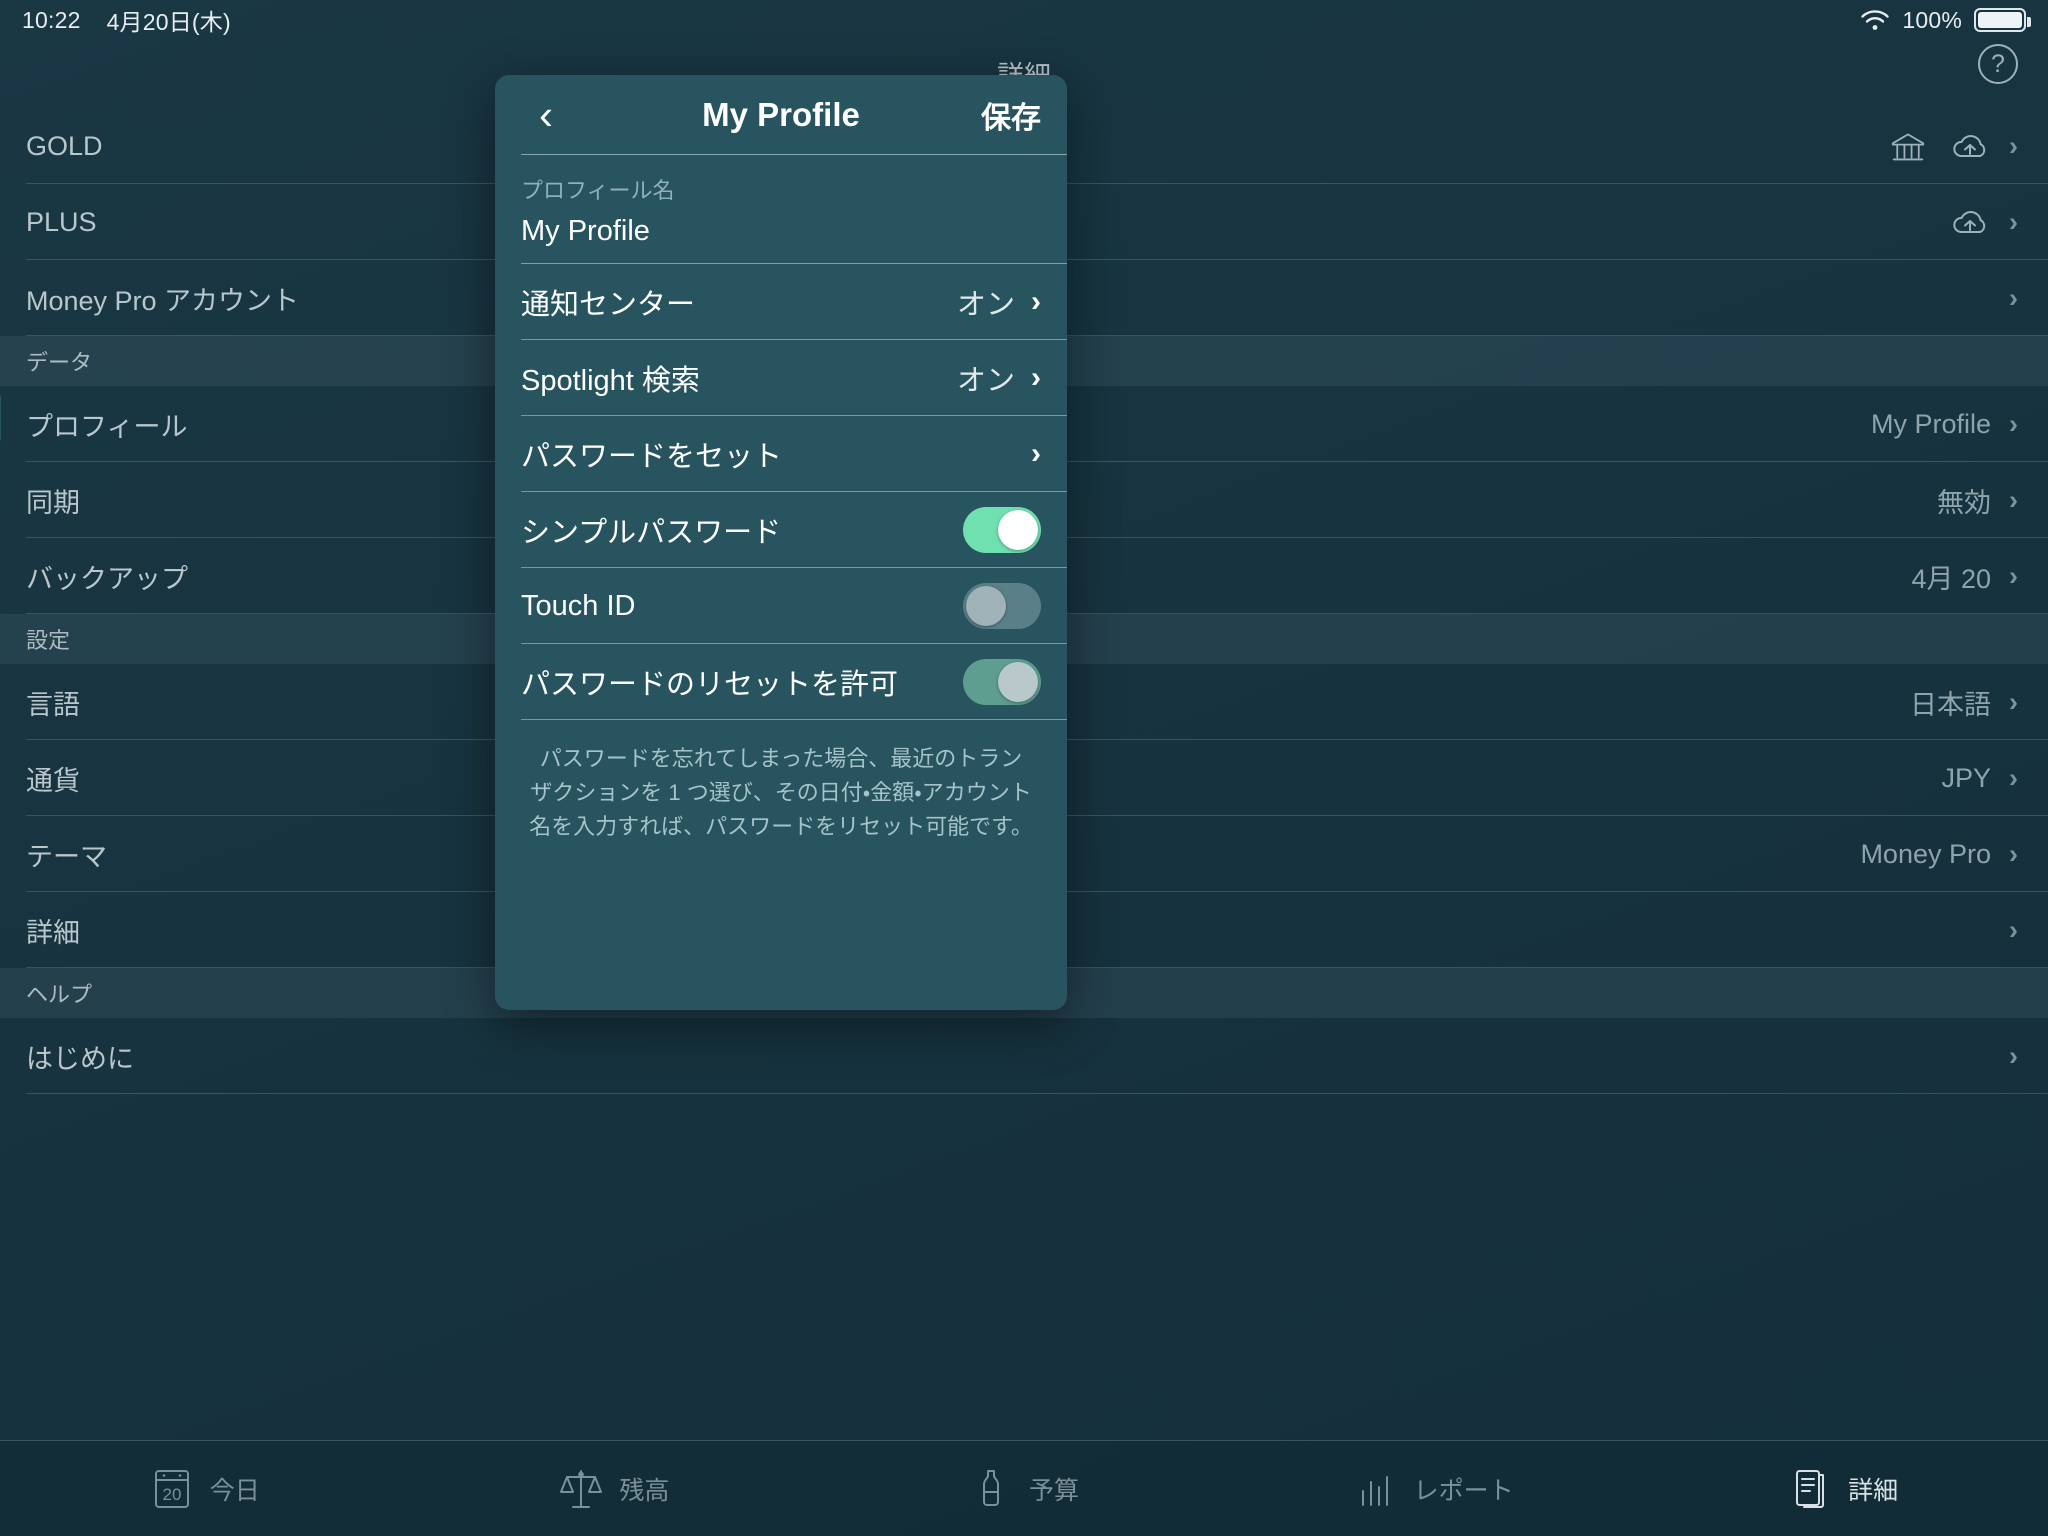 This screenshot has height=1536, width=2048. What do you see at coordinates (610, 381) in the screenshot?
I see `popover-row-label: Spotlight 検索` at bounding box center [610, 381].